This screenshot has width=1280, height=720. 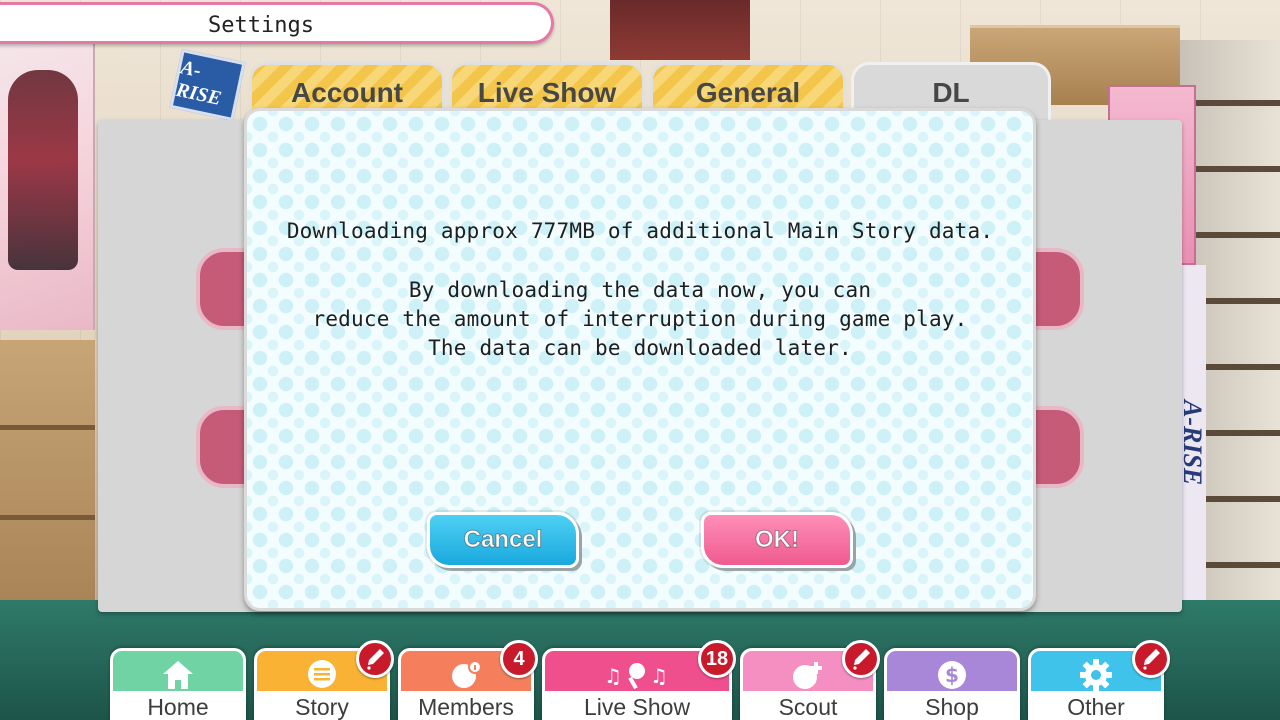 I want to click on page-title-bar: Settings, so click(x=277, y=23).